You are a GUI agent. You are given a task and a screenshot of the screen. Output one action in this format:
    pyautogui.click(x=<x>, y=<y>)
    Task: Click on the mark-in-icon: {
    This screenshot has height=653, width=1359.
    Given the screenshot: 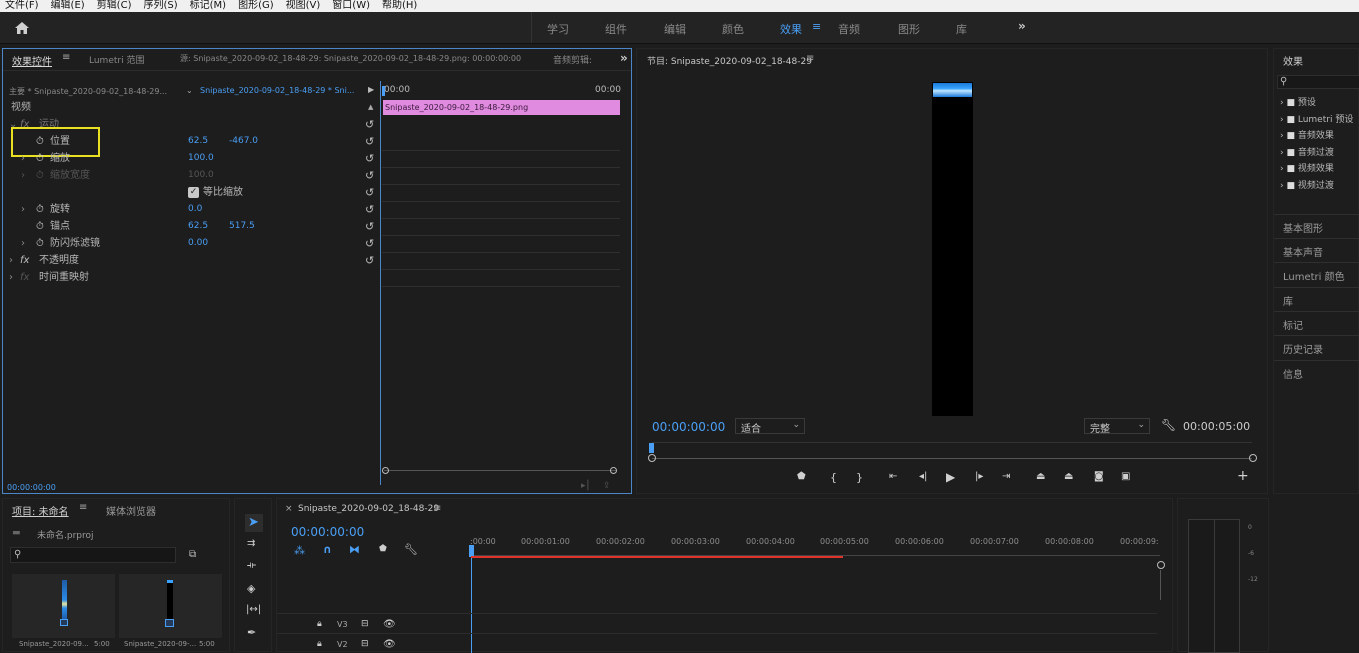 What is the action you would take?
    pyautogui.click(x=833, y=477)
    